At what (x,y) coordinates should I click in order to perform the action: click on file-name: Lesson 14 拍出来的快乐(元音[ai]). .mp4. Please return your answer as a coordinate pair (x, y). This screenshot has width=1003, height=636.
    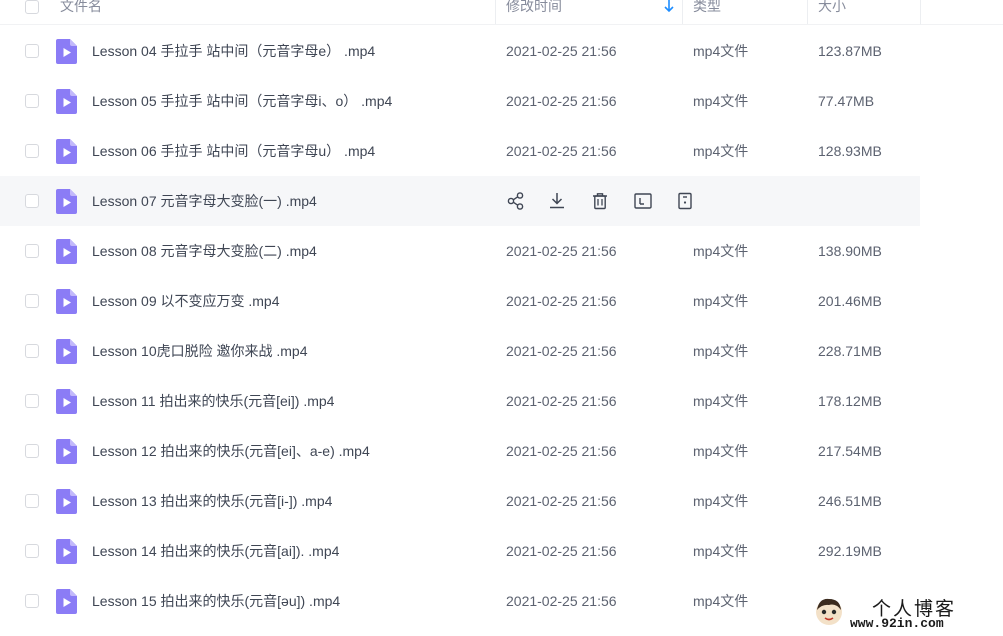
    Looking at the image, I should click on (215, 551).